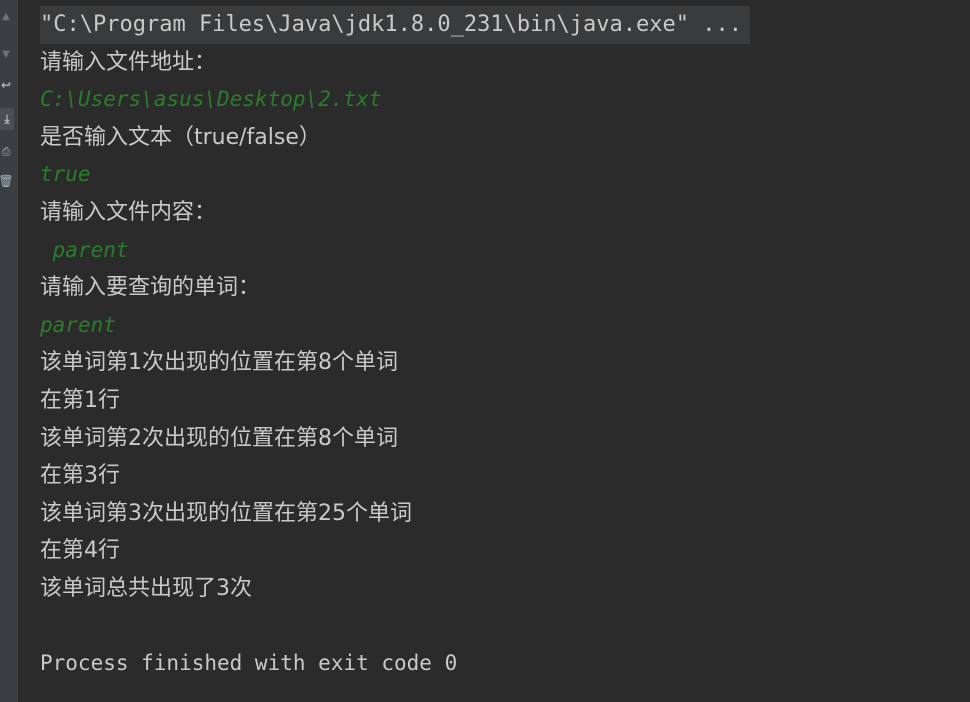 This screenshot has height=702, width=970. I want to click on console-line: 请输入要查询的单词：, so click(150, 288).